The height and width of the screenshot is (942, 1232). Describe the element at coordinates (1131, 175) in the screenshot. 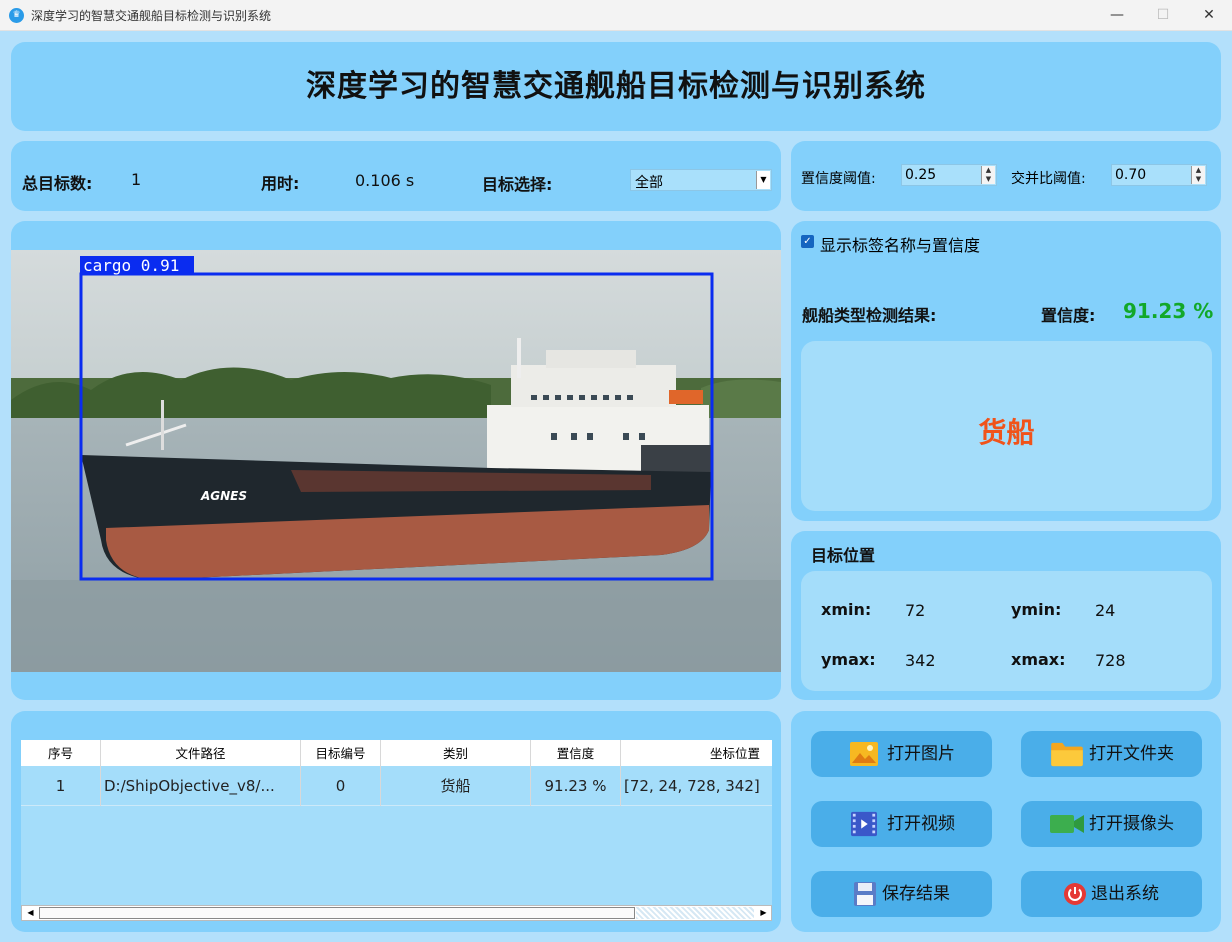

I see `iou-threshold-value: 0.70` at that location.